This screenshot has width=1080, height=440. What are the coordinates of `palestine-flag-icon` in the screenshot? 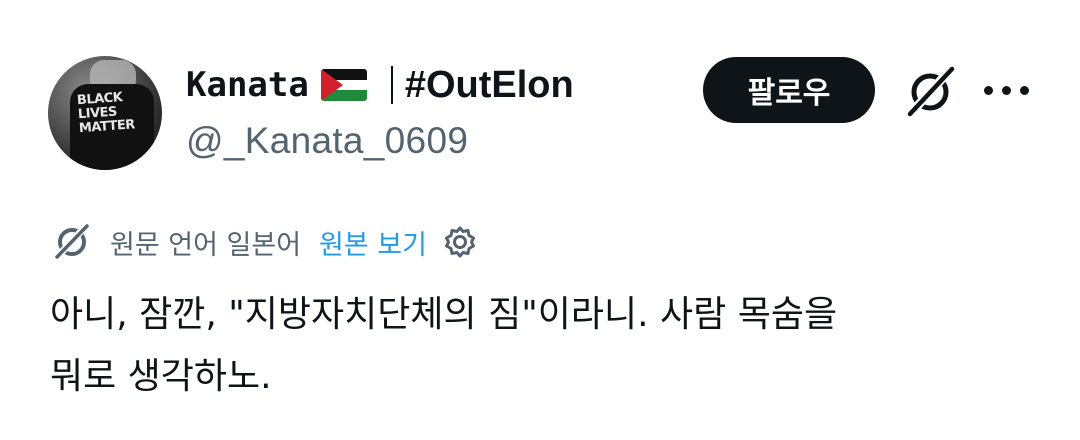 It's located at (343, 85).